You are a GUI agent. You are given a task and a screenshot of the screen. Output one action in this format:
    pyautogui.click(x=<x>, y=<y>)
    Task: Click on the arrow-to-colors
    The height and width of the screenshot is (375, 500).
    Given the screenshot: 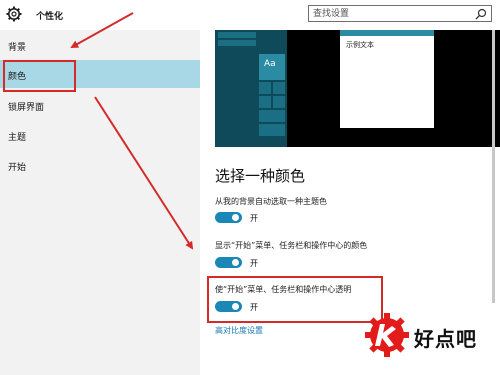 What is the action you would take?
    pyautogui.click(x=102, y=30)
    